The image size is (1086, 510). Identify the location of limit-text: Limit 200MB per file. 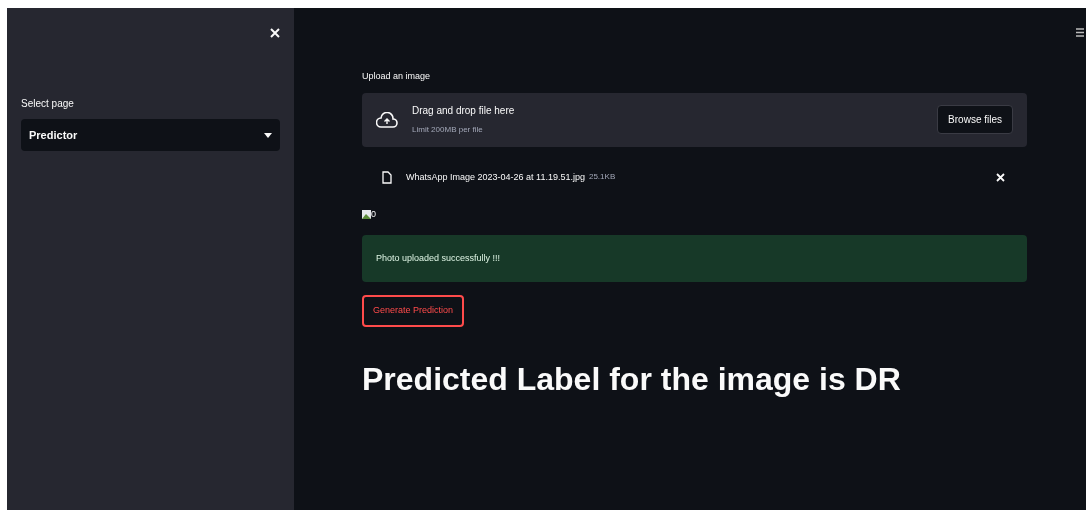
(448, 130).